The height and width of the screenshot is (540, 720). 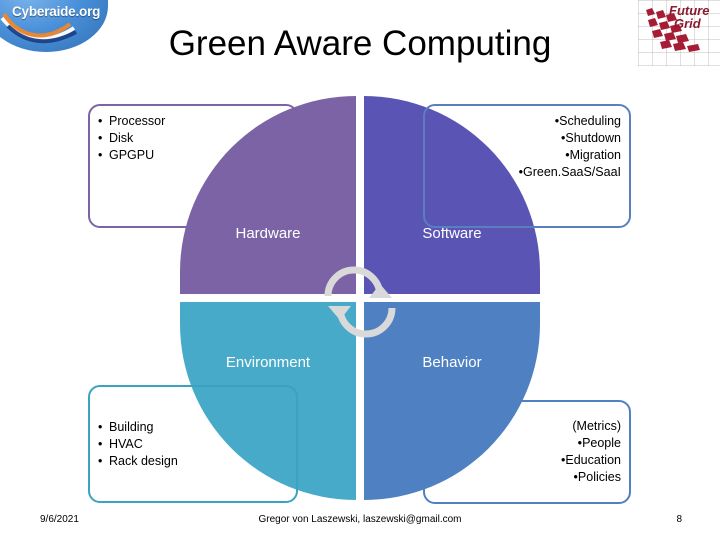 What do you see at coordinates (131, 426) in the screenshot?
I see `list-item-label: Building` at bounding box center [131, 426].